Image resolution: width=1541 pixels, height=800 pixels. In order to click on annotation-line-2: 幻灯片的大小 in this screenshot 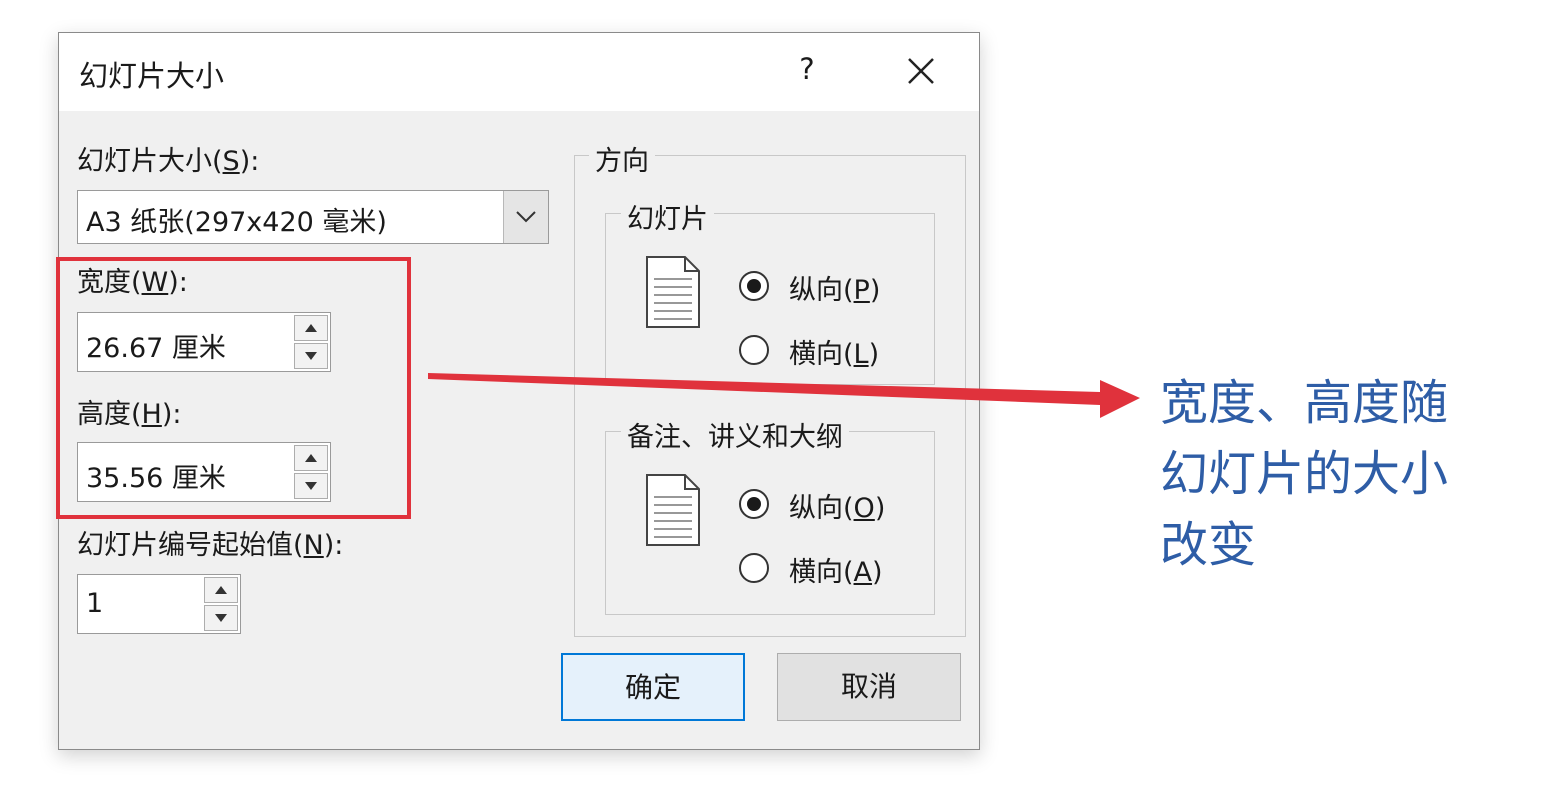, I will do `click(1304, 474)`.